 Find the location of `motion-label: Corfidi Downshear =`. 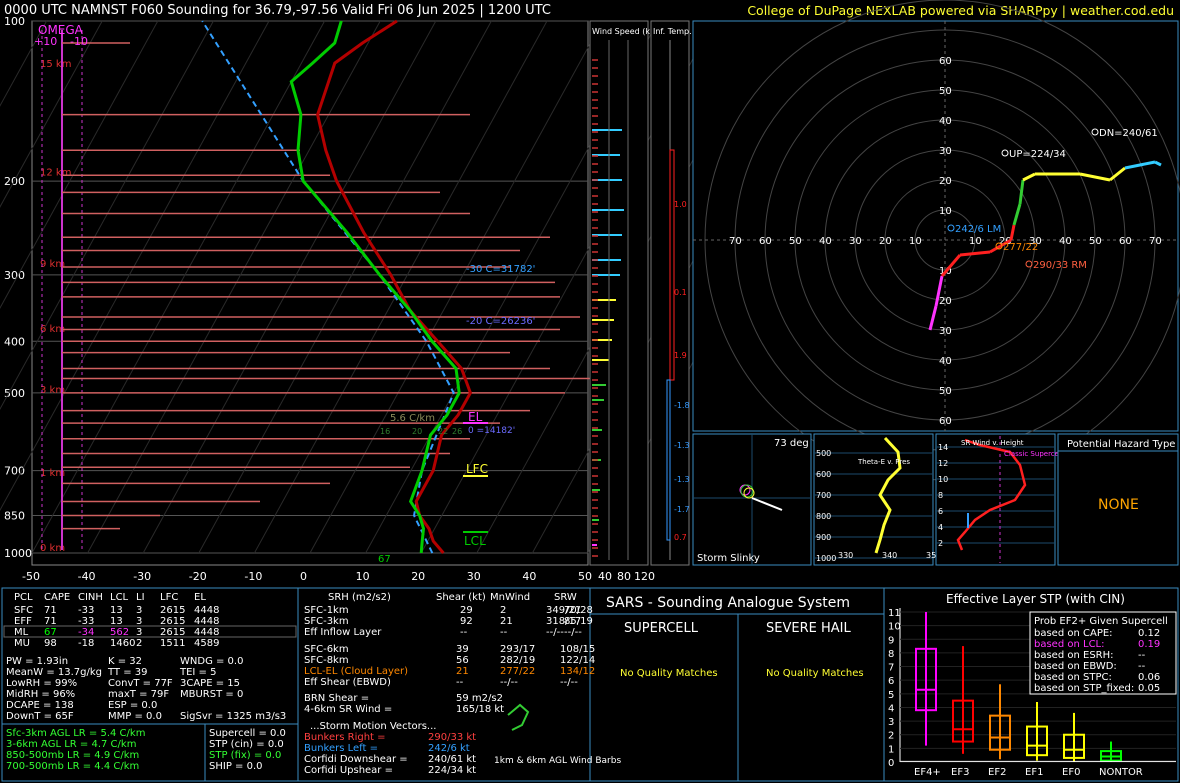

motion-label: Corfidi Downshear = is located at coordinates (356, 759).